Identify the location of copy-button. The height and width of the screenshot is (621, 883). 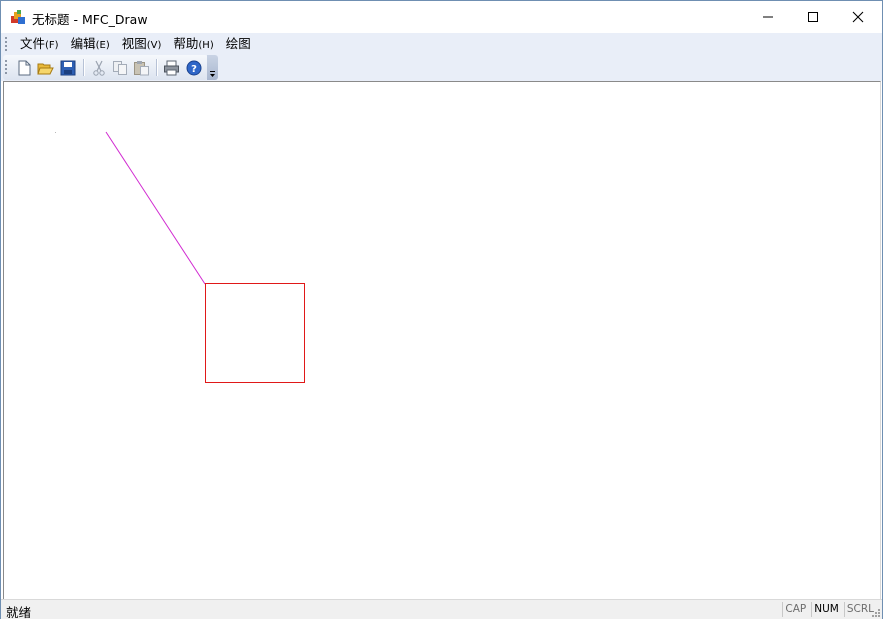
(119, 67).